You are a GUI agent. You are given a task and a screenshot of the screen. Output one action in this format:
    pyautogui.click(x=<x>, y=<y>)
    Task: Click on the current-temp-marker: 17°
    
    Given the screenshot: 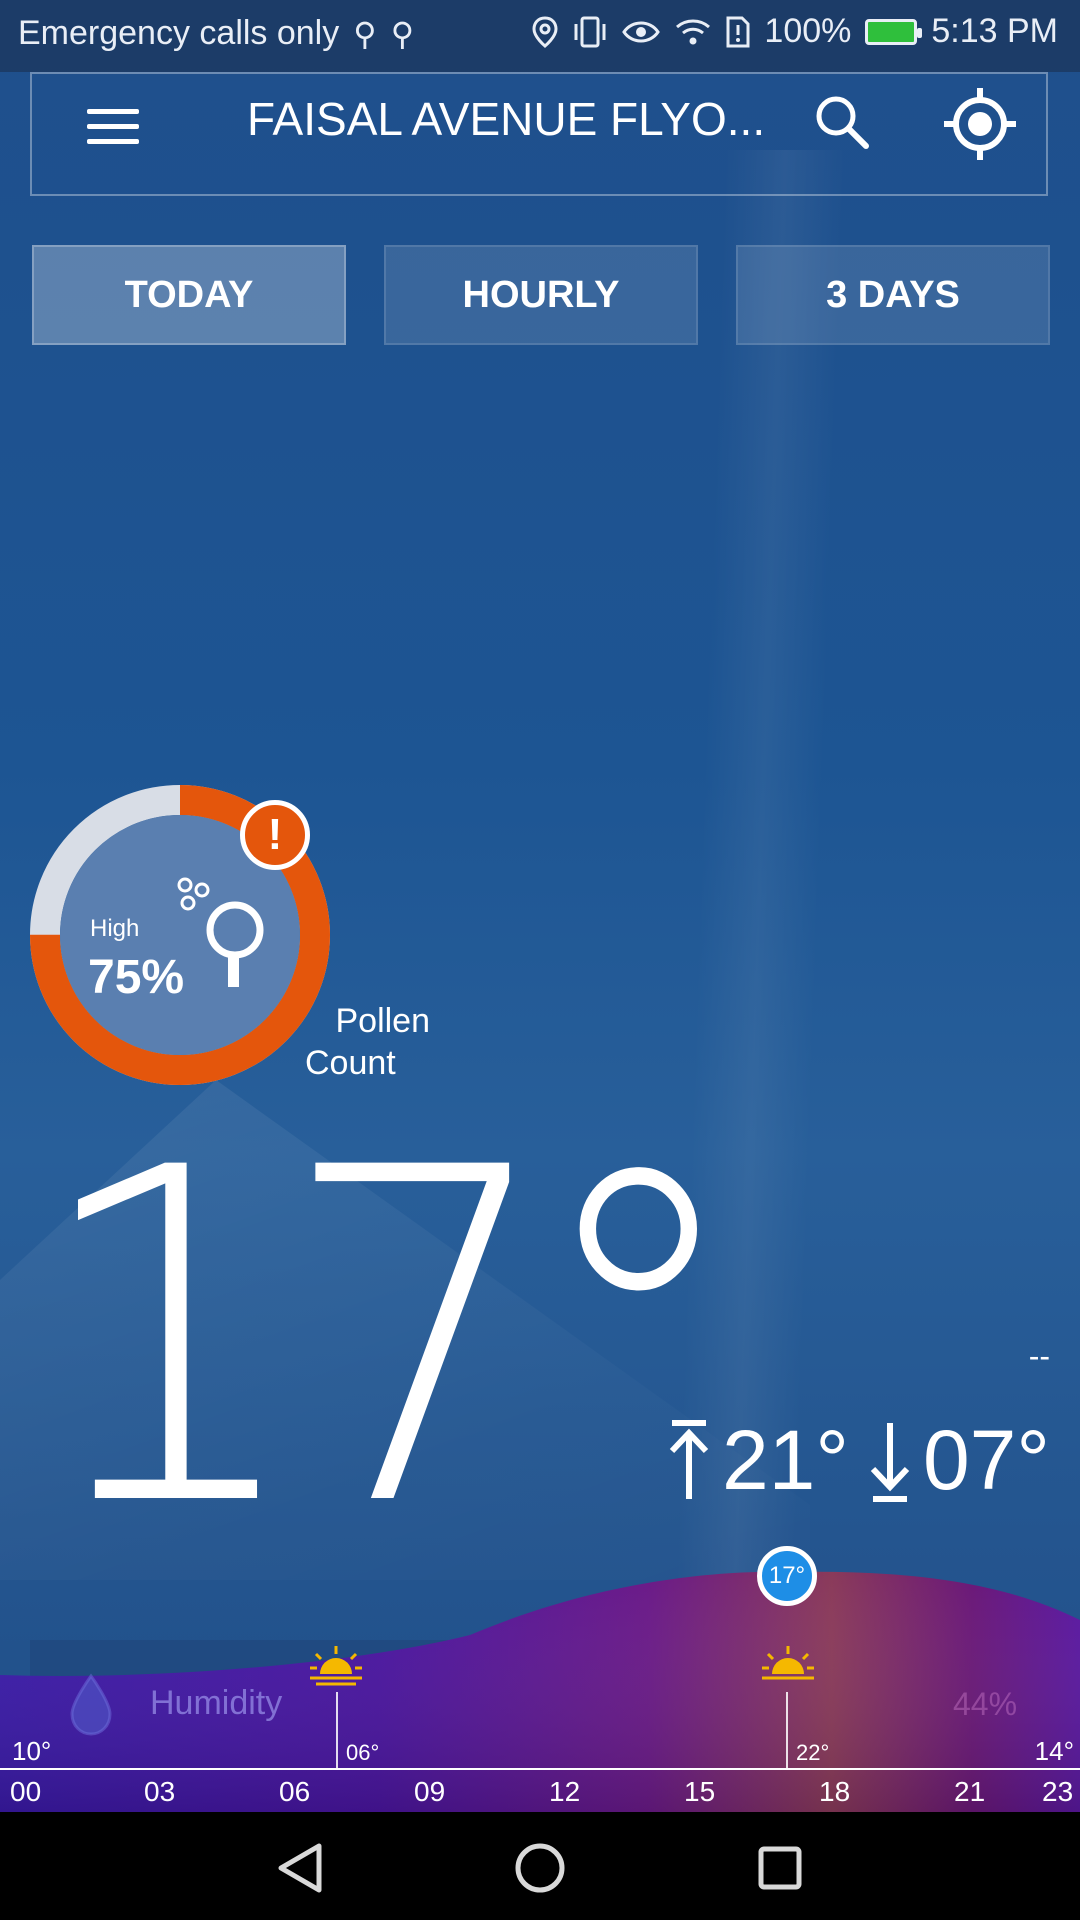 What is the action you would take?
    pyautogui.click(x=787, y=1576)
    